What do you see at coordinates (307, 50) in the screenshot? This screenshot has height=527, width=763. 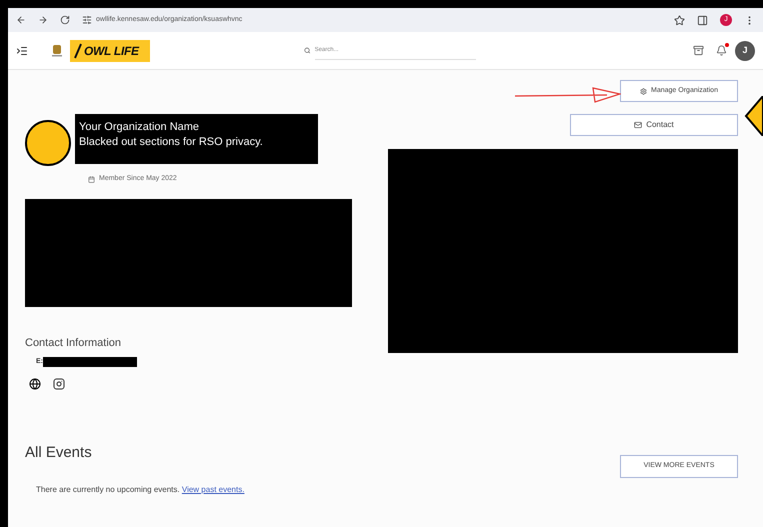 I see `search-icon` at bounding box center [307, 50].